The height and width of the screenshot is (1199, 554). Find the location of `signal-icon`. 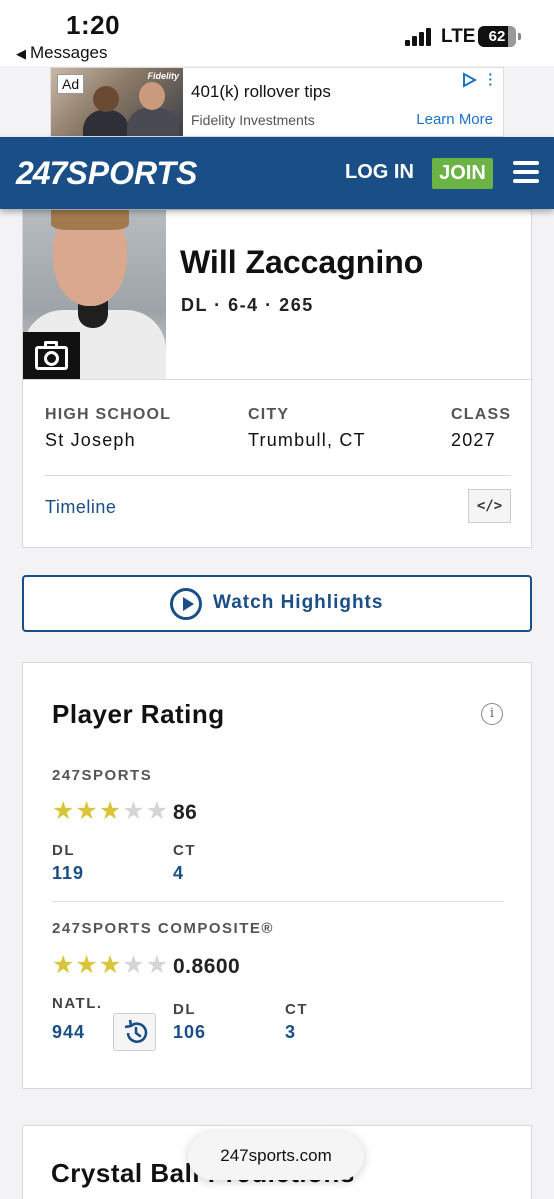

signal-icon is located at coordinates (420, 37).